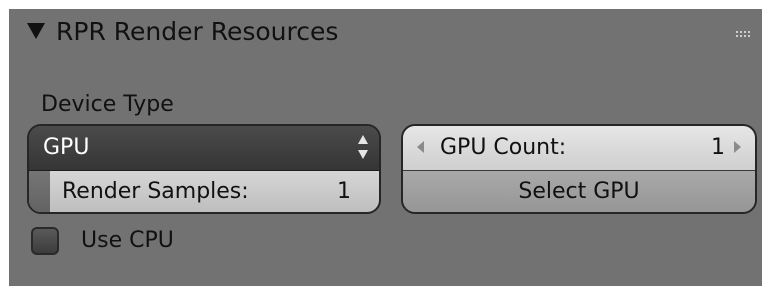  What do you see at coordinates (579, 148) in the screenshot?
I see `gpu-count-field: GPU Count: 1` at bounding box center [579, 148].